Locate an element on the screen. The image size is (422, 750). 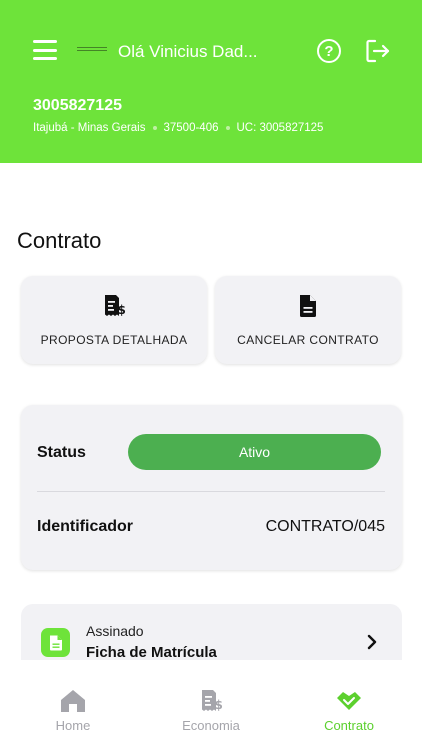
identifier-label: Identificador is located at coordinates (85, 526).